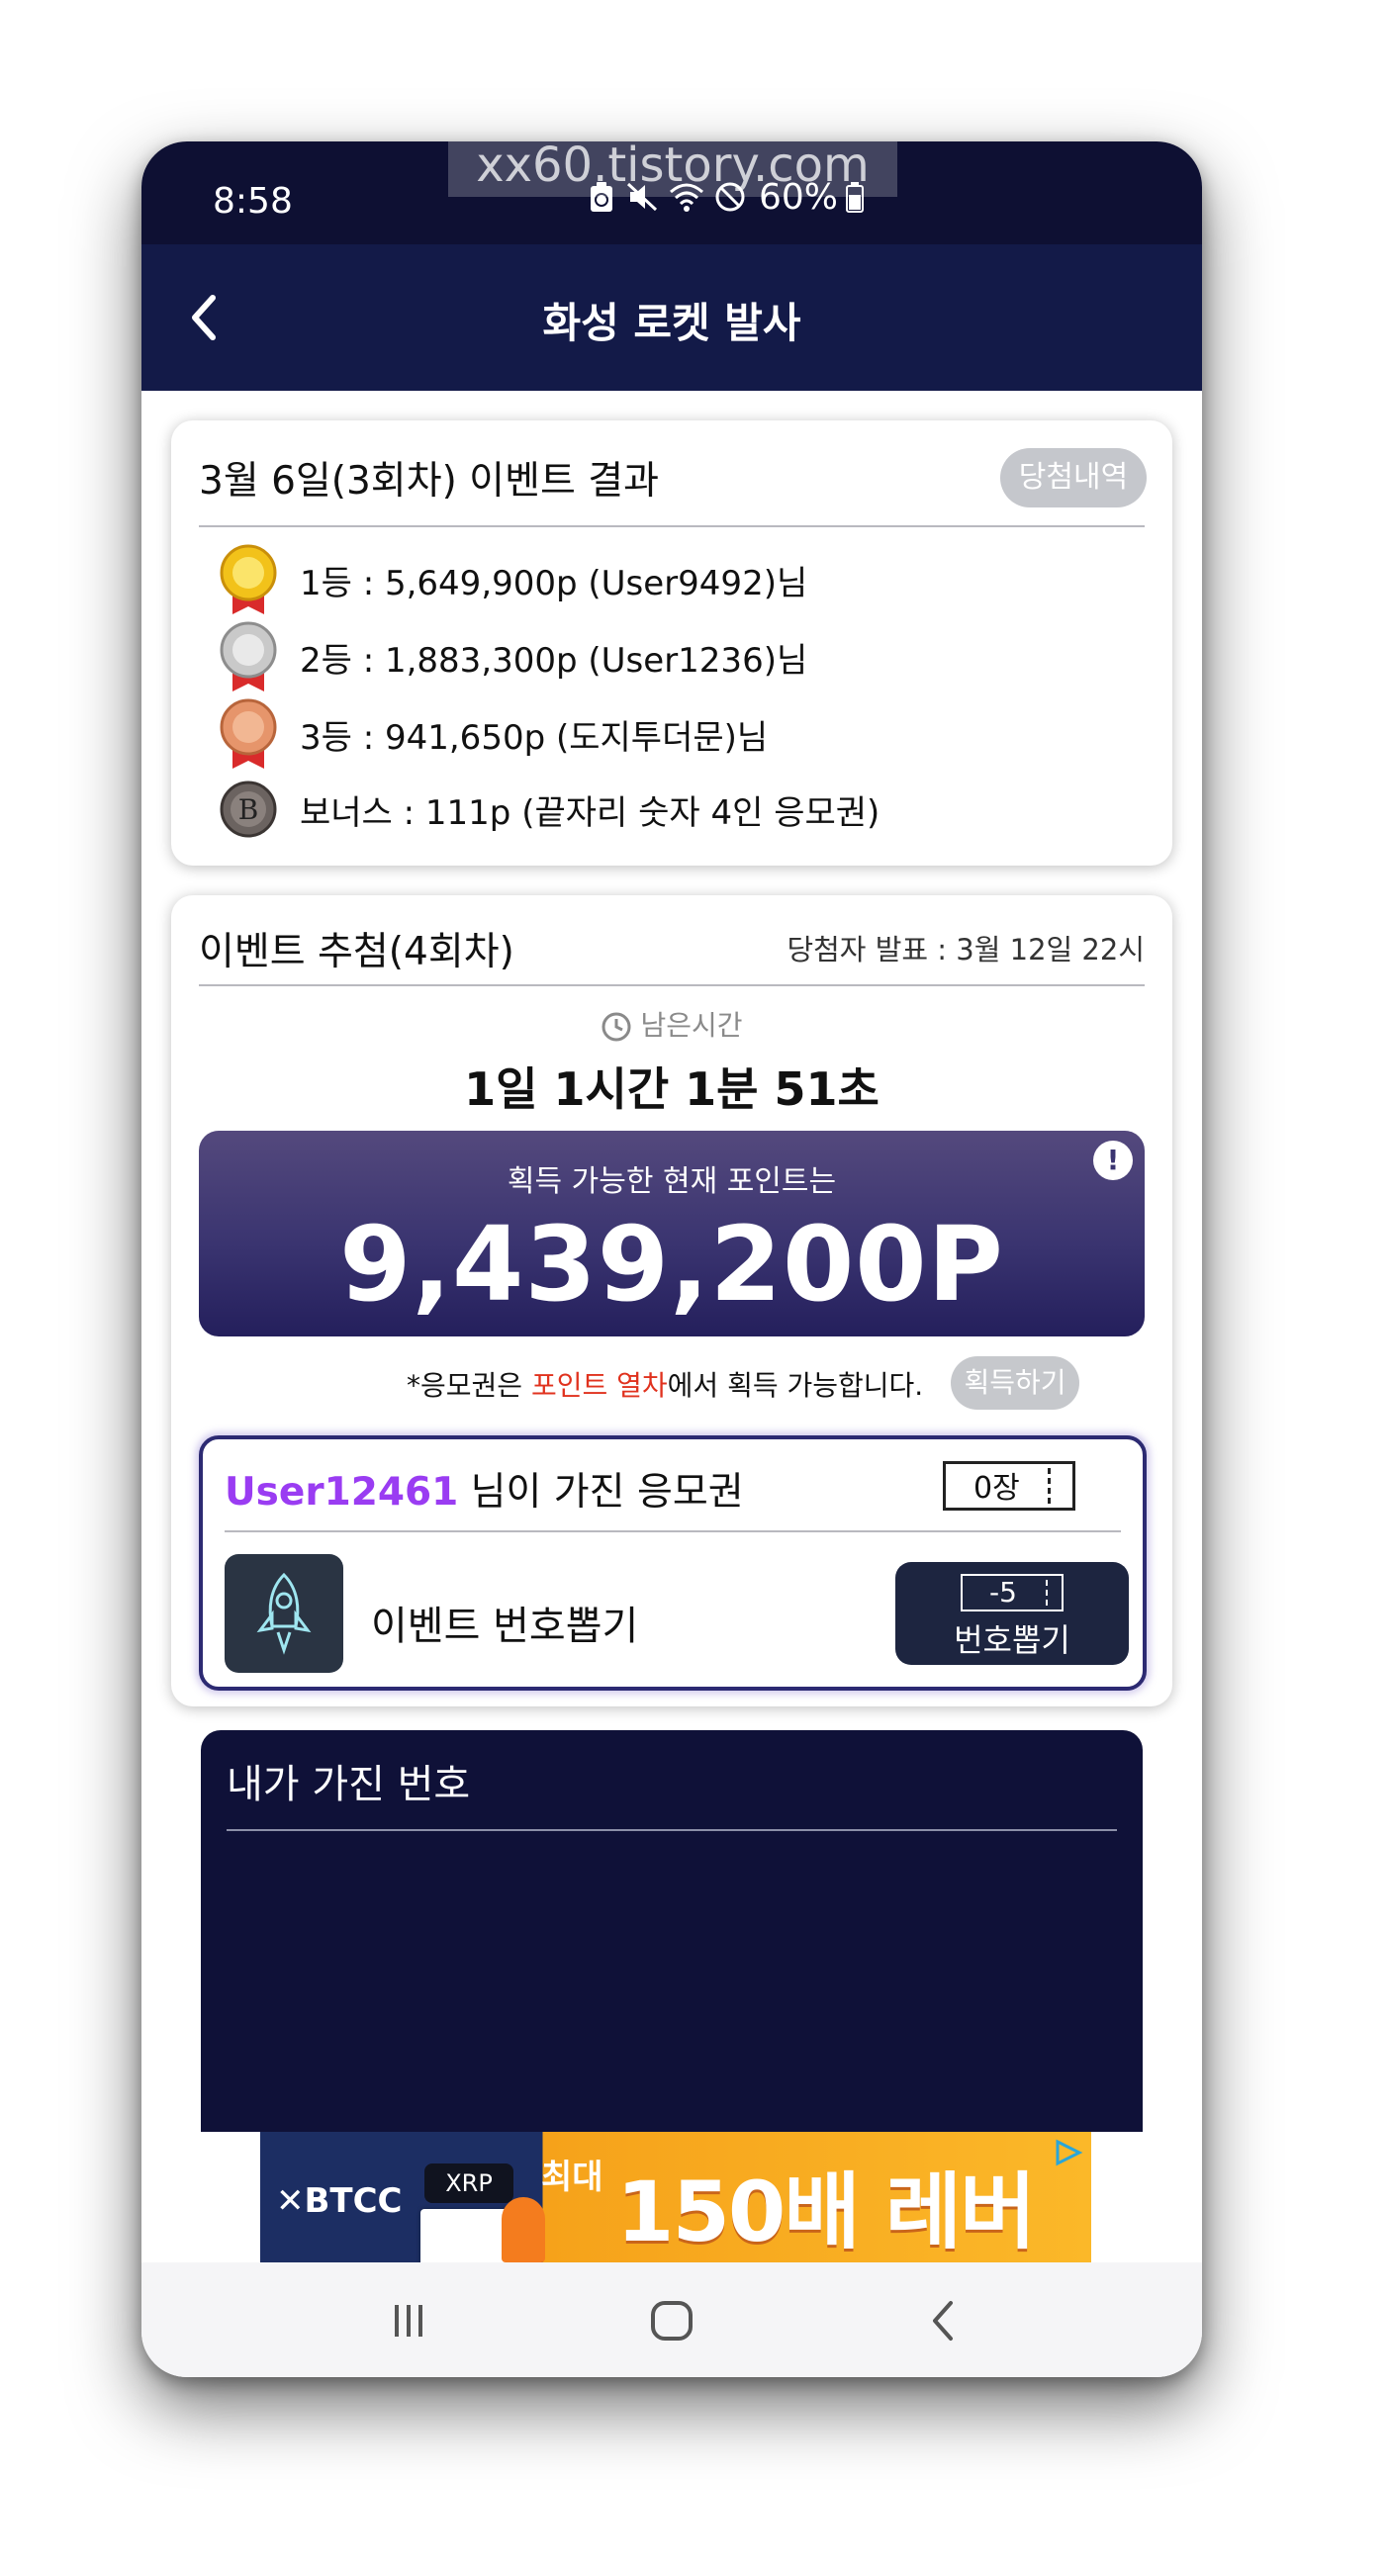 This screenshot has width=1389, height=2576. I want to click on draw-divider, so click(672, 985).